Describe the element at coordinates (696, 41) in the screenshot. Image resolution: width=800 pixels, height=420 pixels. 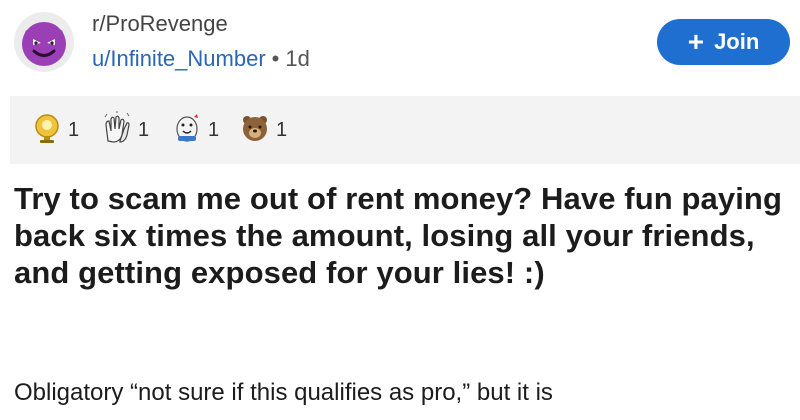
I see `plus-icon: +` at that location.